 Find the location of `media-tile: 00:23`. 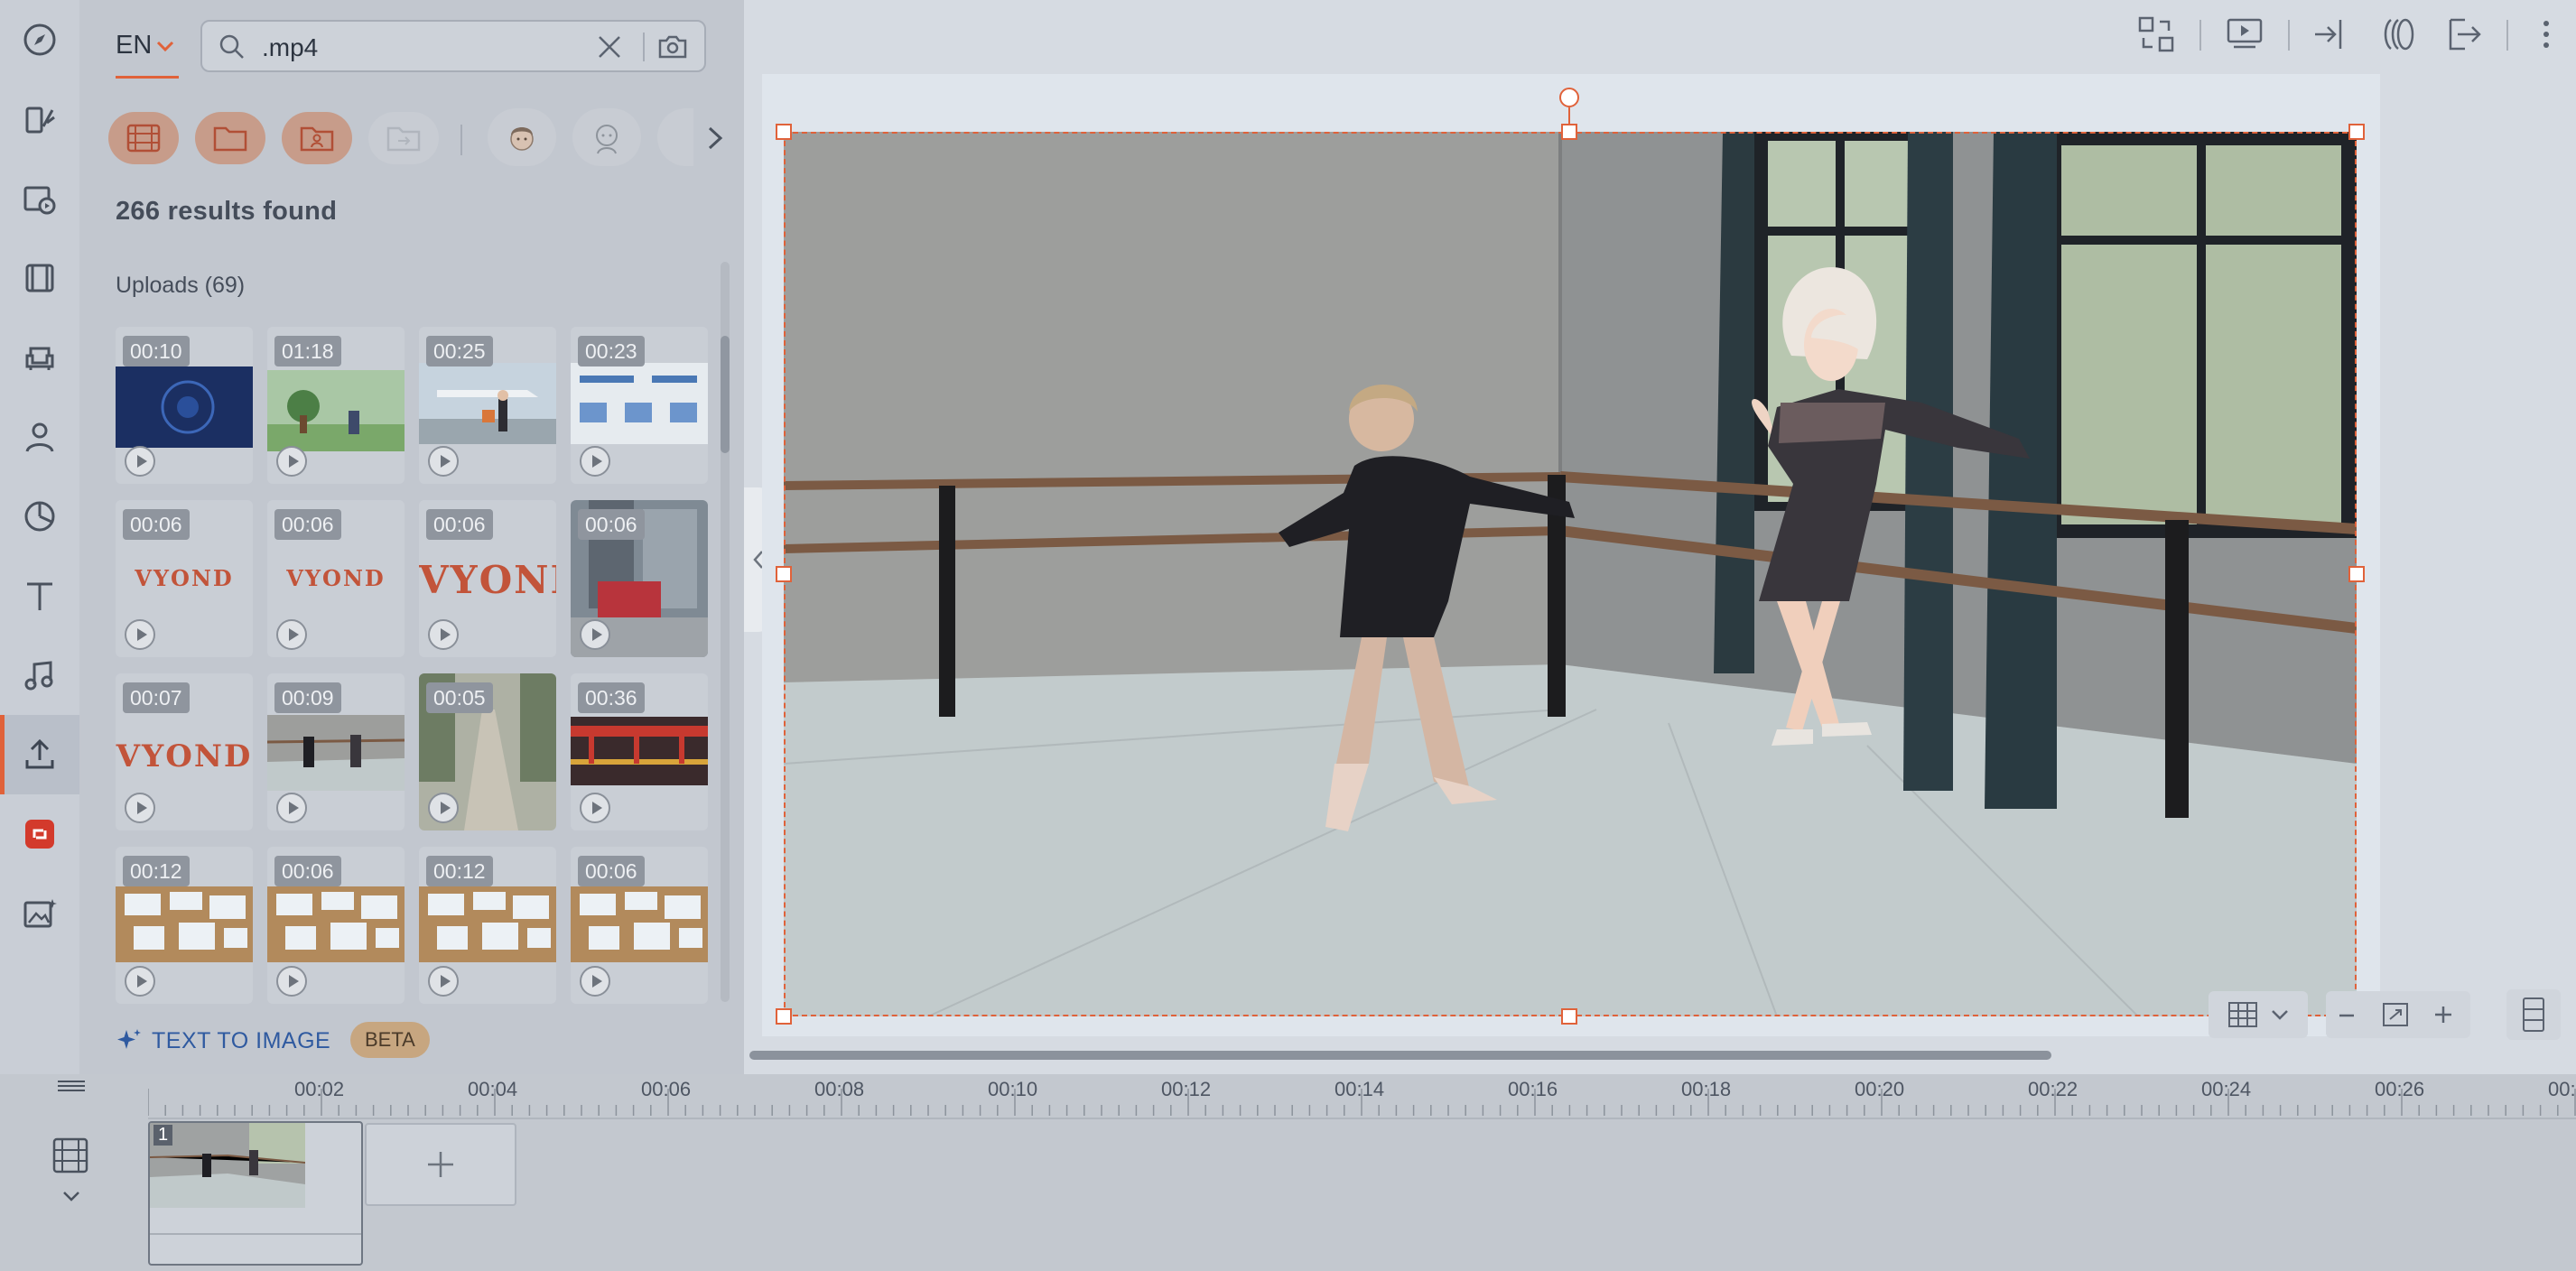

media-tile: 00:23 is located at coordinates (639, 406).